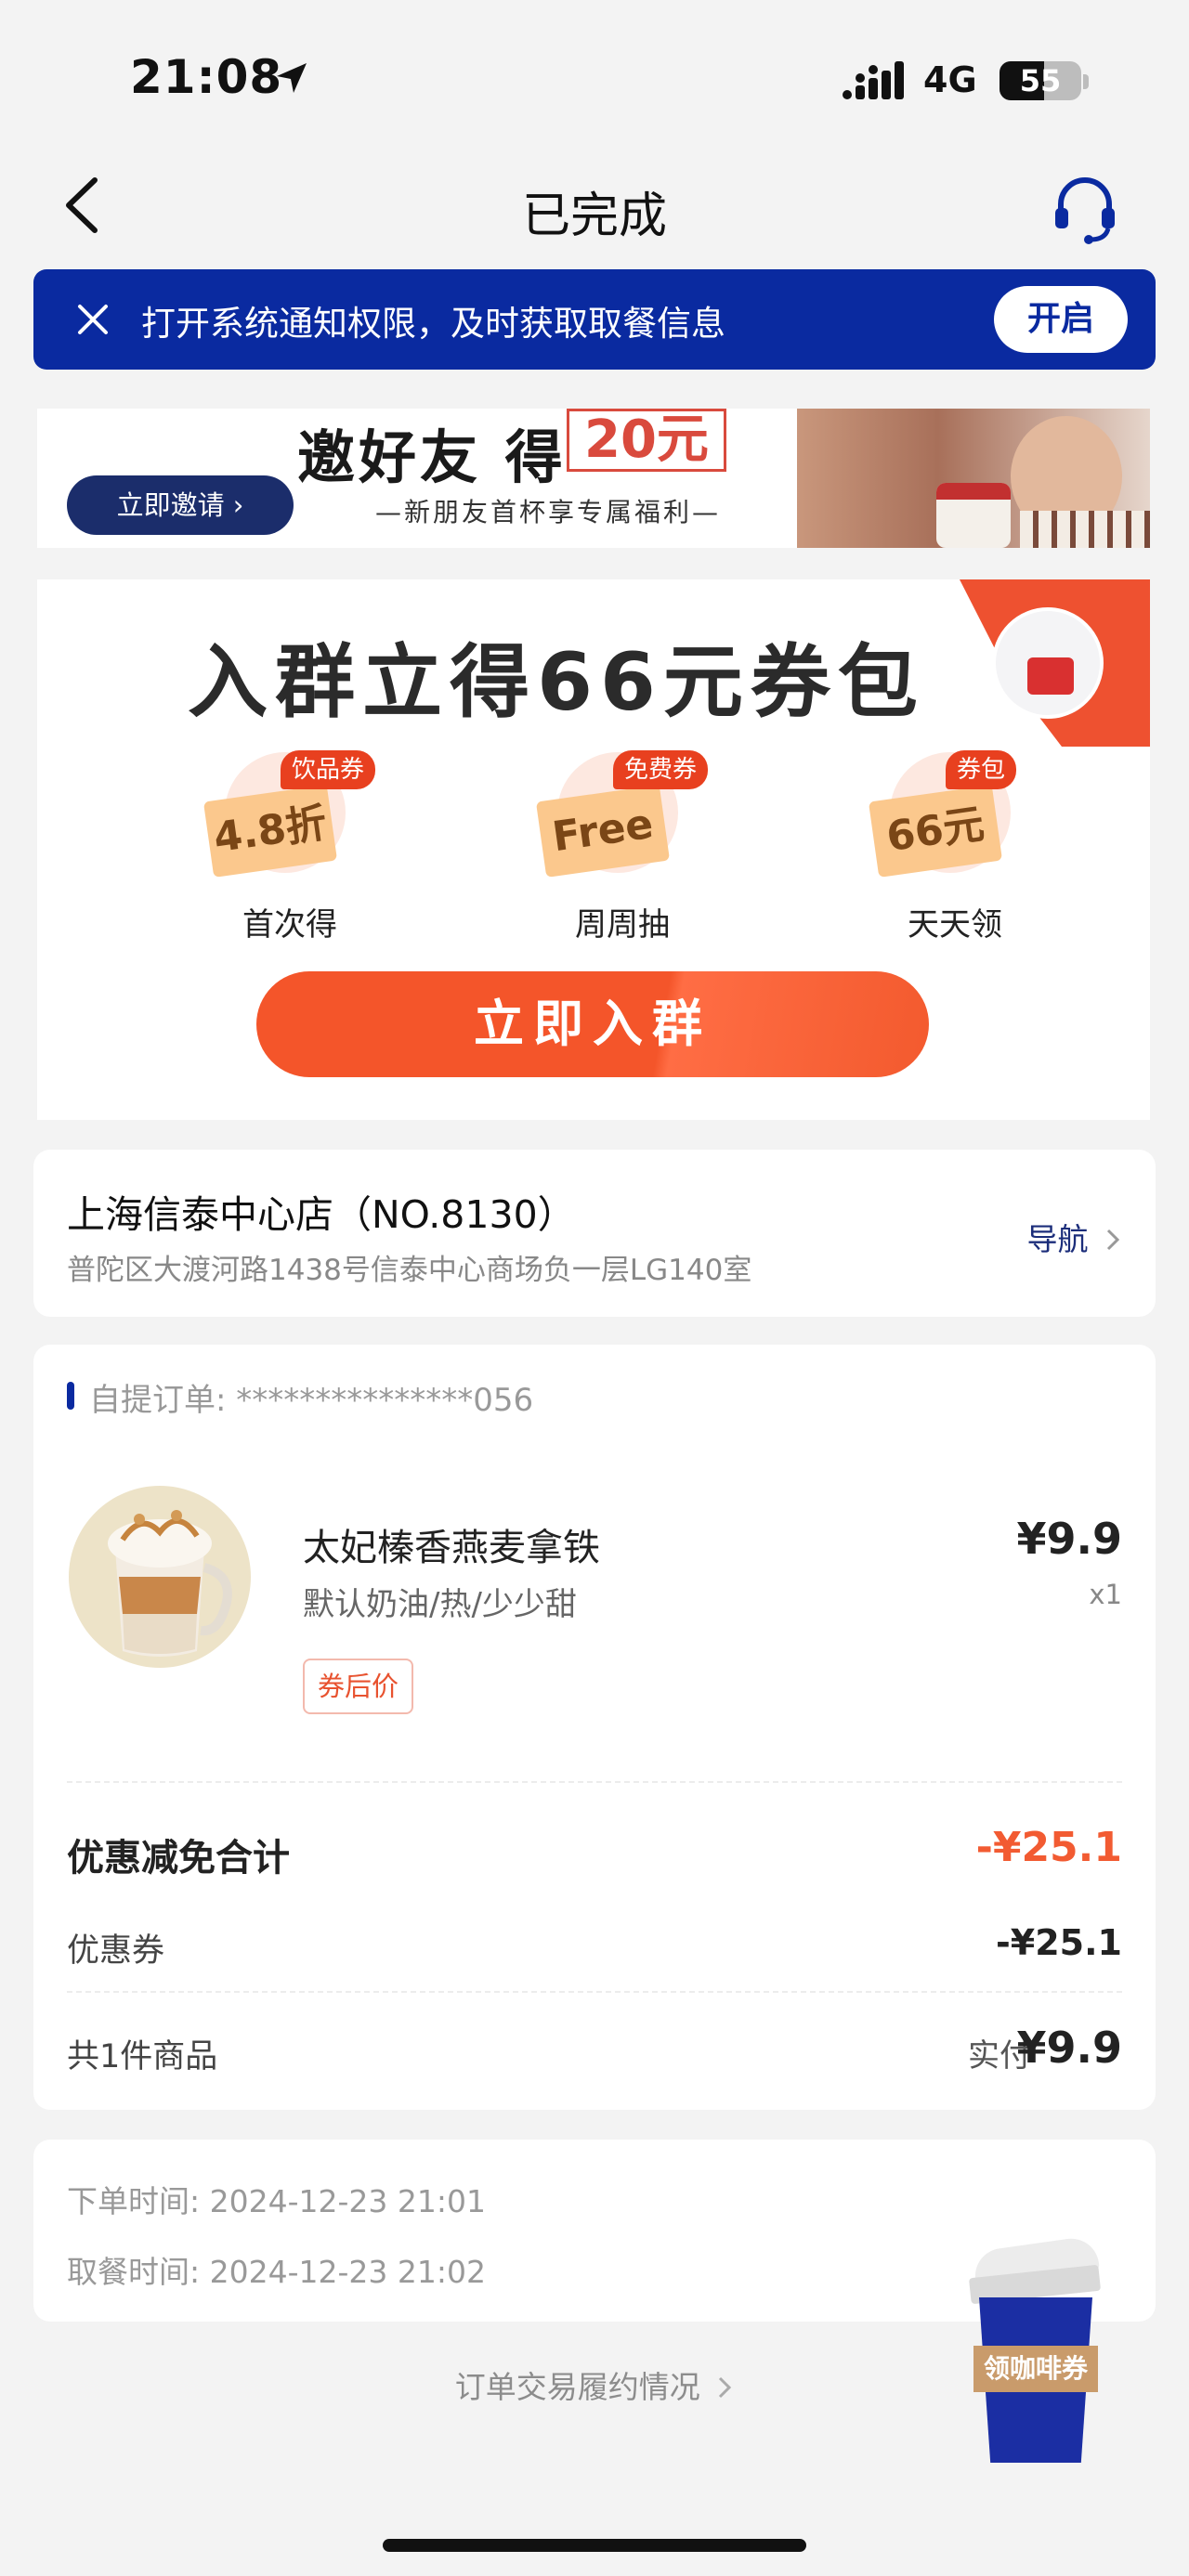 This screenshot has width=1189, height=2576. I want to click on invite-headline: 邀好友 得, so click(432, 457).